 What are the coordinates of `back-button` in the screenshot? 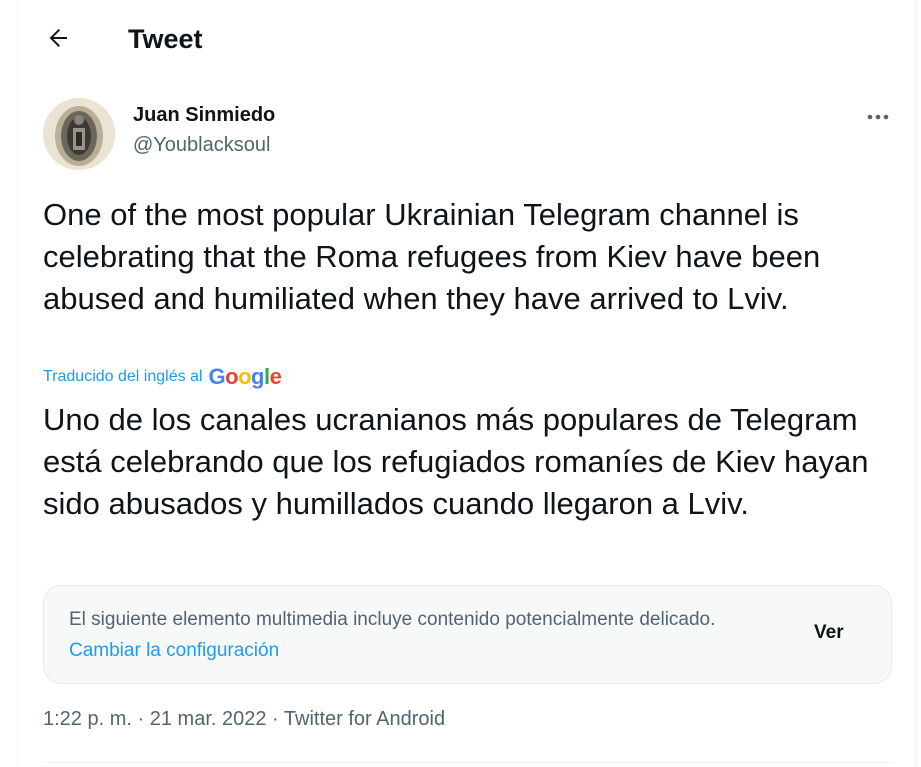 It's located at (58, 40).